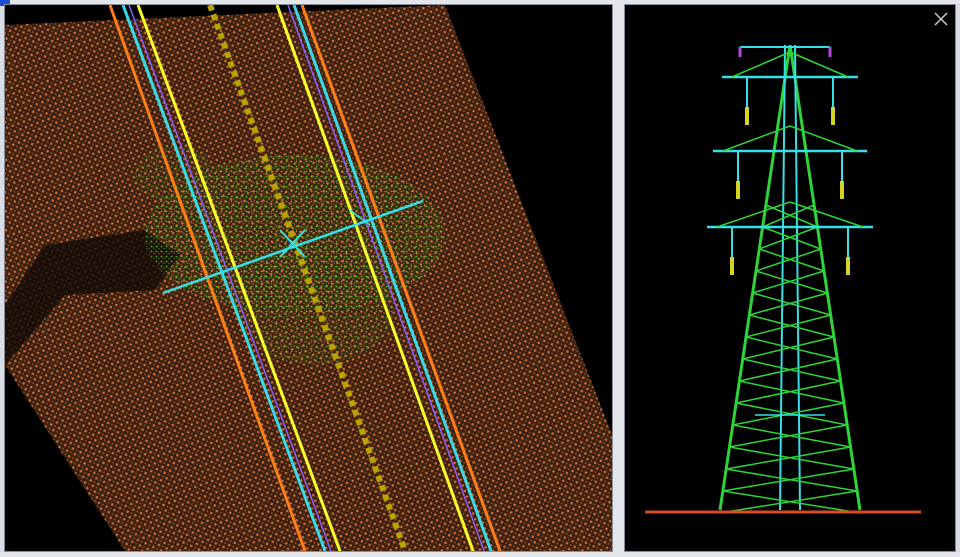 The width and height of the screenshot is (960, 557). I want to click on bottom-frame, so click(480, 554).